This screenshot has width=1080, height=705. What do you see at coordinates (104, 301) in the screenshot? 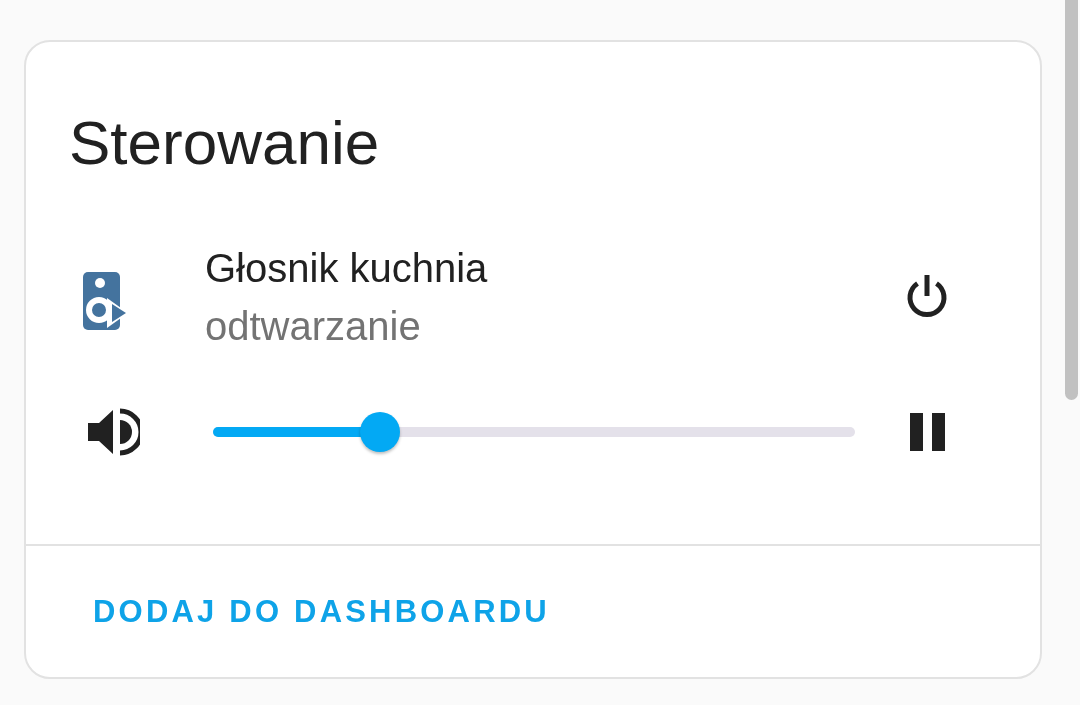
I see `speaker-play-icon` at bounding box center [104, 301].